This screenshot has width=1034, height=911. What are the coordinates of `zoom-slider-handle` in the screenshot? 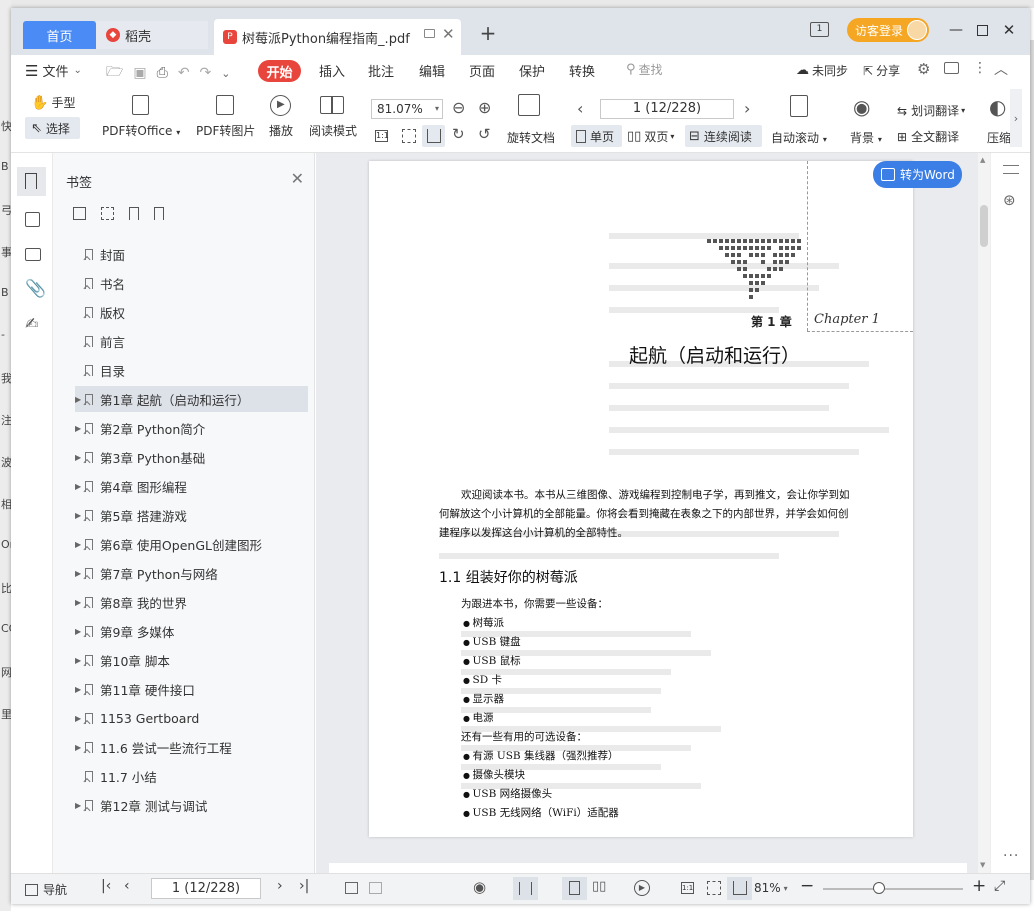 It's located at (879, 888).